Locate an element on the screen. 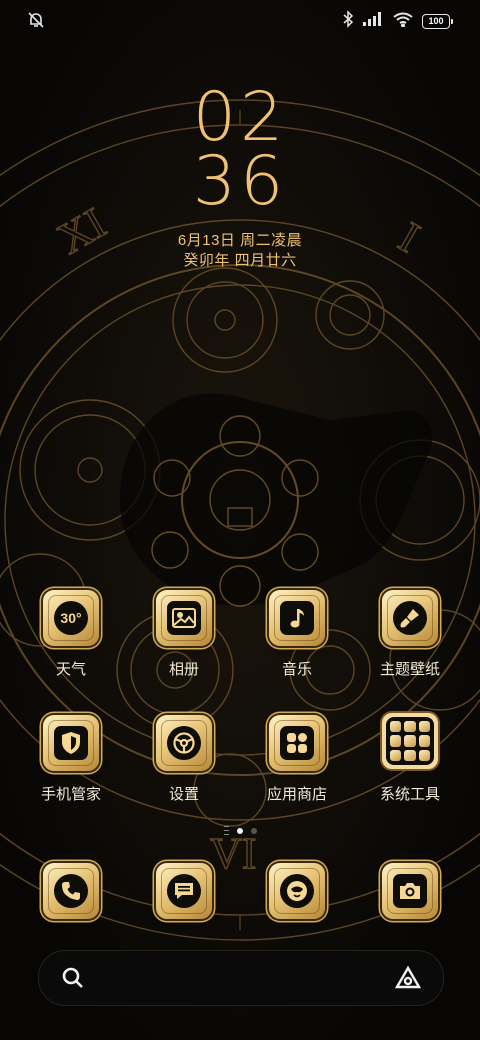  app-security: 手机管家 is located at coordinates (71, 759).